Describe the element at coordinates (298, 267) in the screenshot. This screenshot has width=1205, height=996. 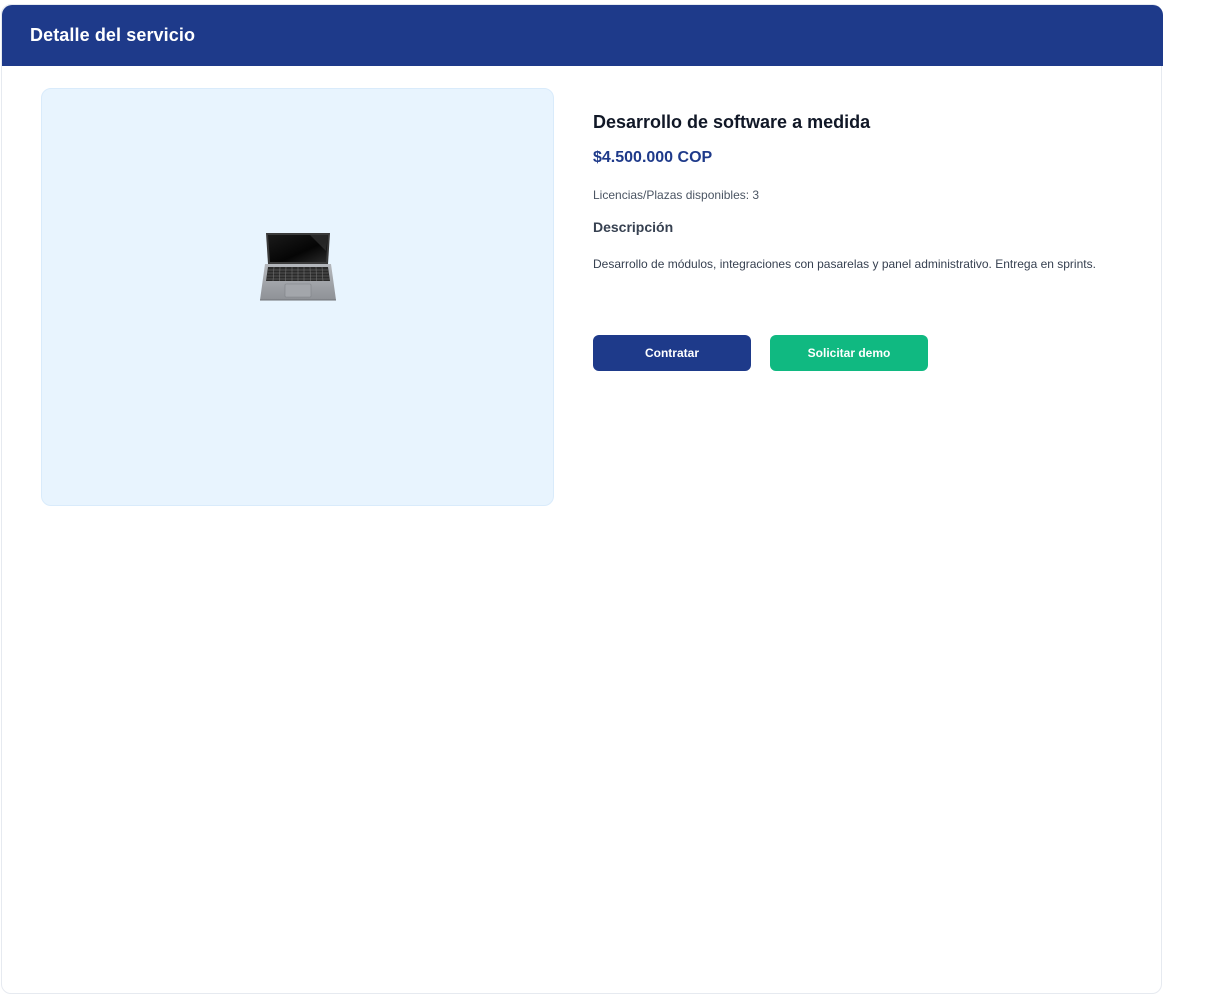
I see `laptop-icon` at that location.